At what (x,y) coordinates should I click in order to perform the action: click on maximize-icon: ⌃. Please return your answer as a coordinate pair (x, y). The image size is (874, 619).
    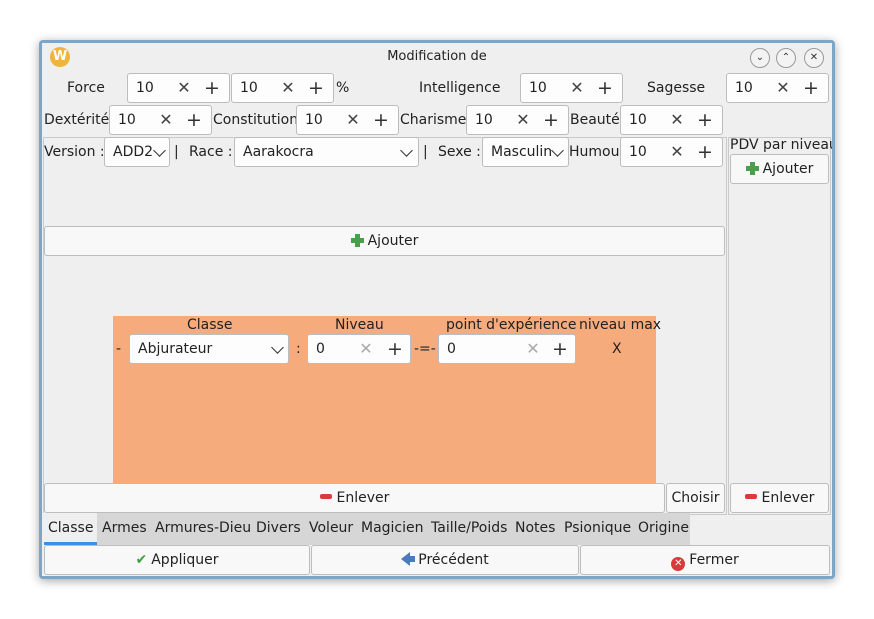
    Looking at the image, I should click on (786, 58).